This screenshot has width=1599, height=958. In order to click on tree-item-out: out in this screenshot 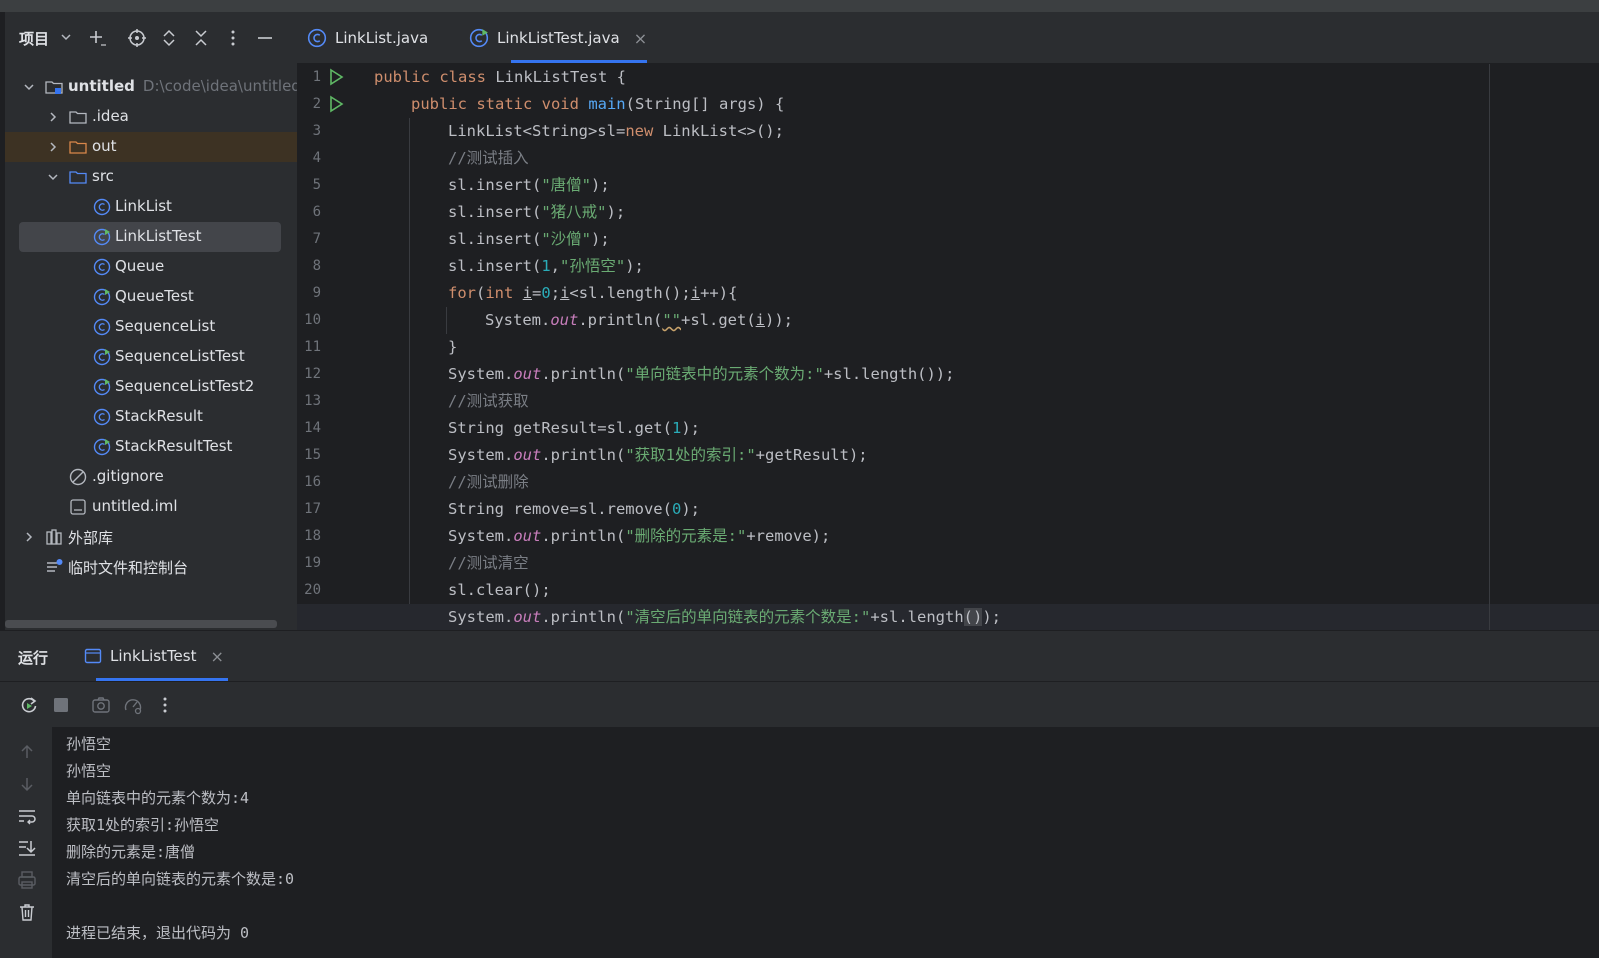, I will do `click(151, 147)`.